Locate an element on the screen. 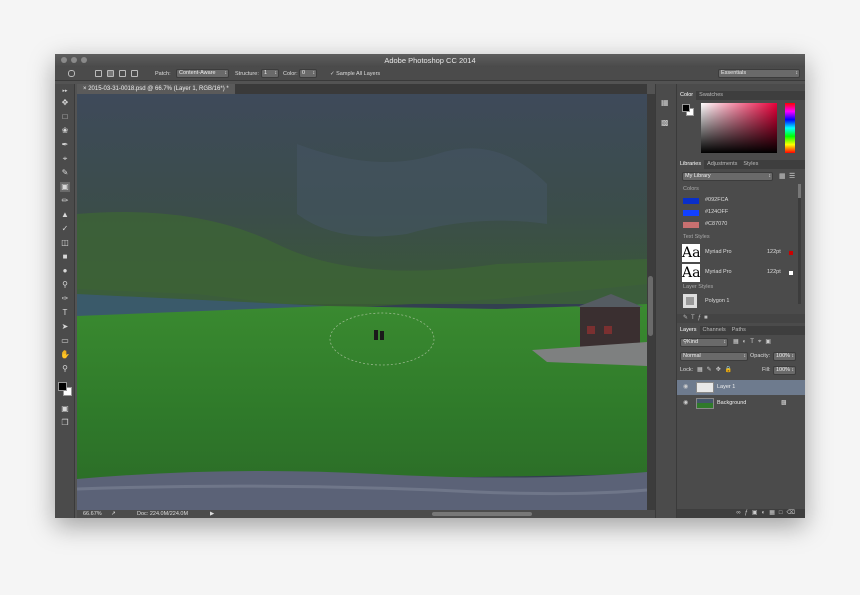 Image resolution: width=860 pixels, height=595 pixels. tab-color: Color is located at coordinates (687, 95).